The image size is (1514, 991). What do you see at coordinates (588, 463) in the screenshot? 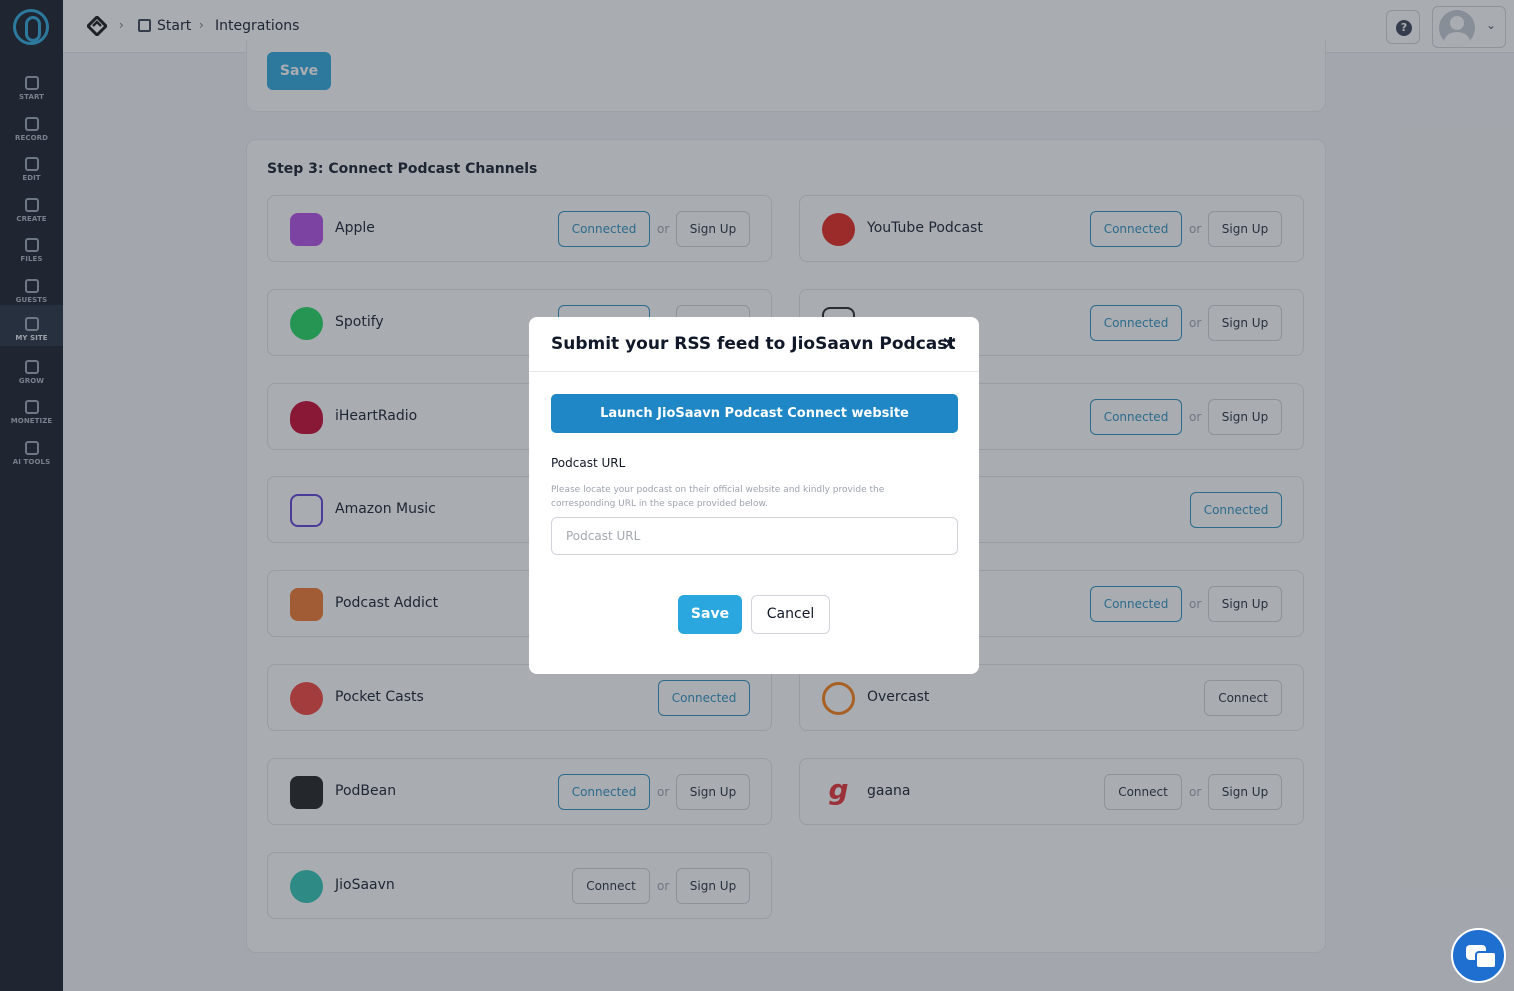
I see `podcast-url-label: Podcast URL` at bounding box center [588, 463].